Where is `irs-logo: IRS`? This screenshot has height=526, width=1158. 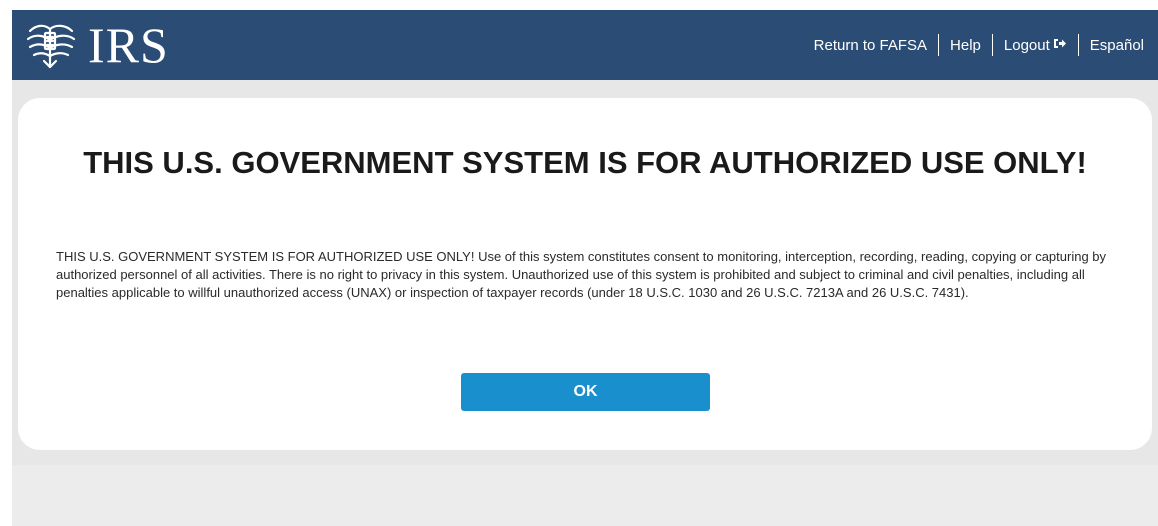
irs-logo: IRS is located at coordinates (95, 45).